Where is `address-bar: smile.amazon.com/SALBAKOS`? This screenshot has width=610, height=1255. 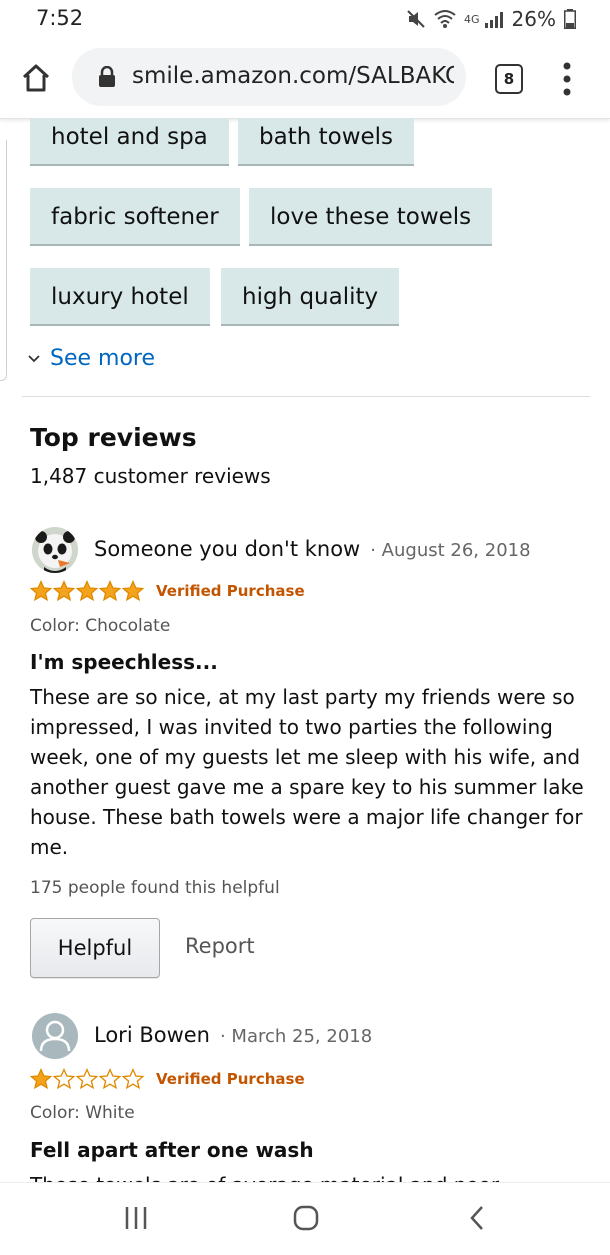 address-bar: smile.amazon.com/SALBAKOS is located at coordinates (269, 77).